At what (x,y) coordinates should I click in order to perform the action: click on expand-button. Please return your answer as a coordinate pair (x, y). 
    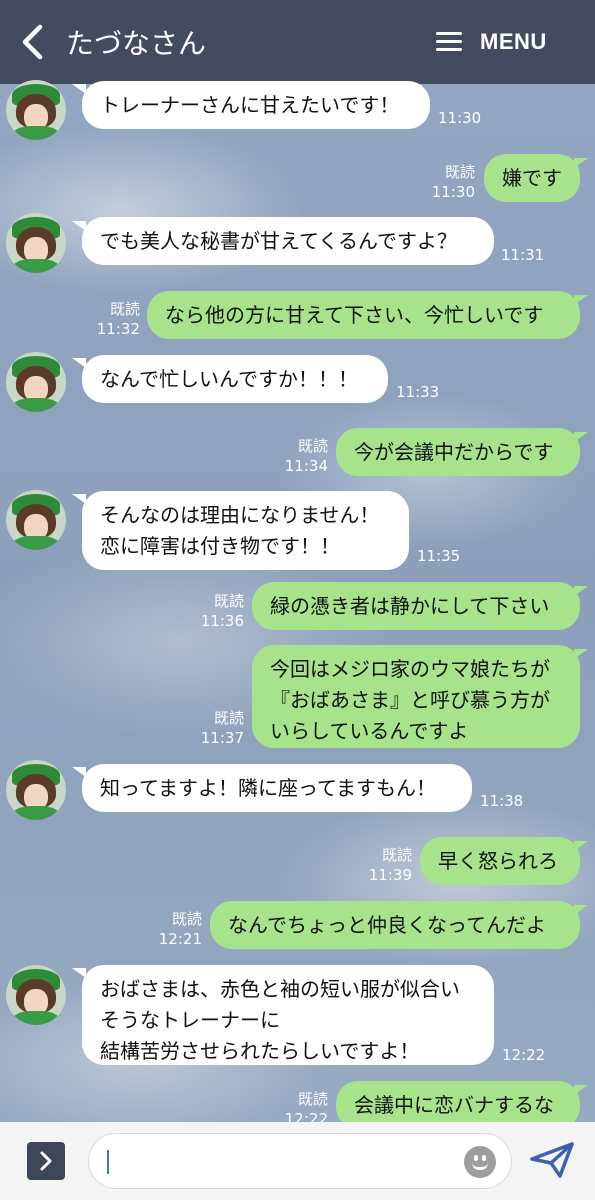
    Looking at the image, I should click on (46, 1161).